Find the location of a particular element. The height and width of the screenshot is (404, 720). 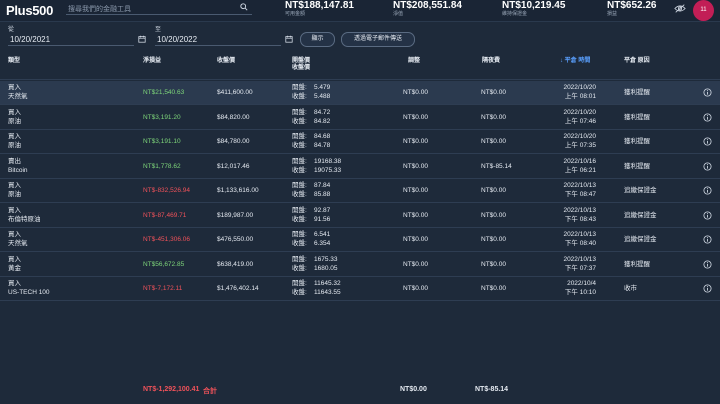

col-type: 類型 is located at coordinates (14, 61).